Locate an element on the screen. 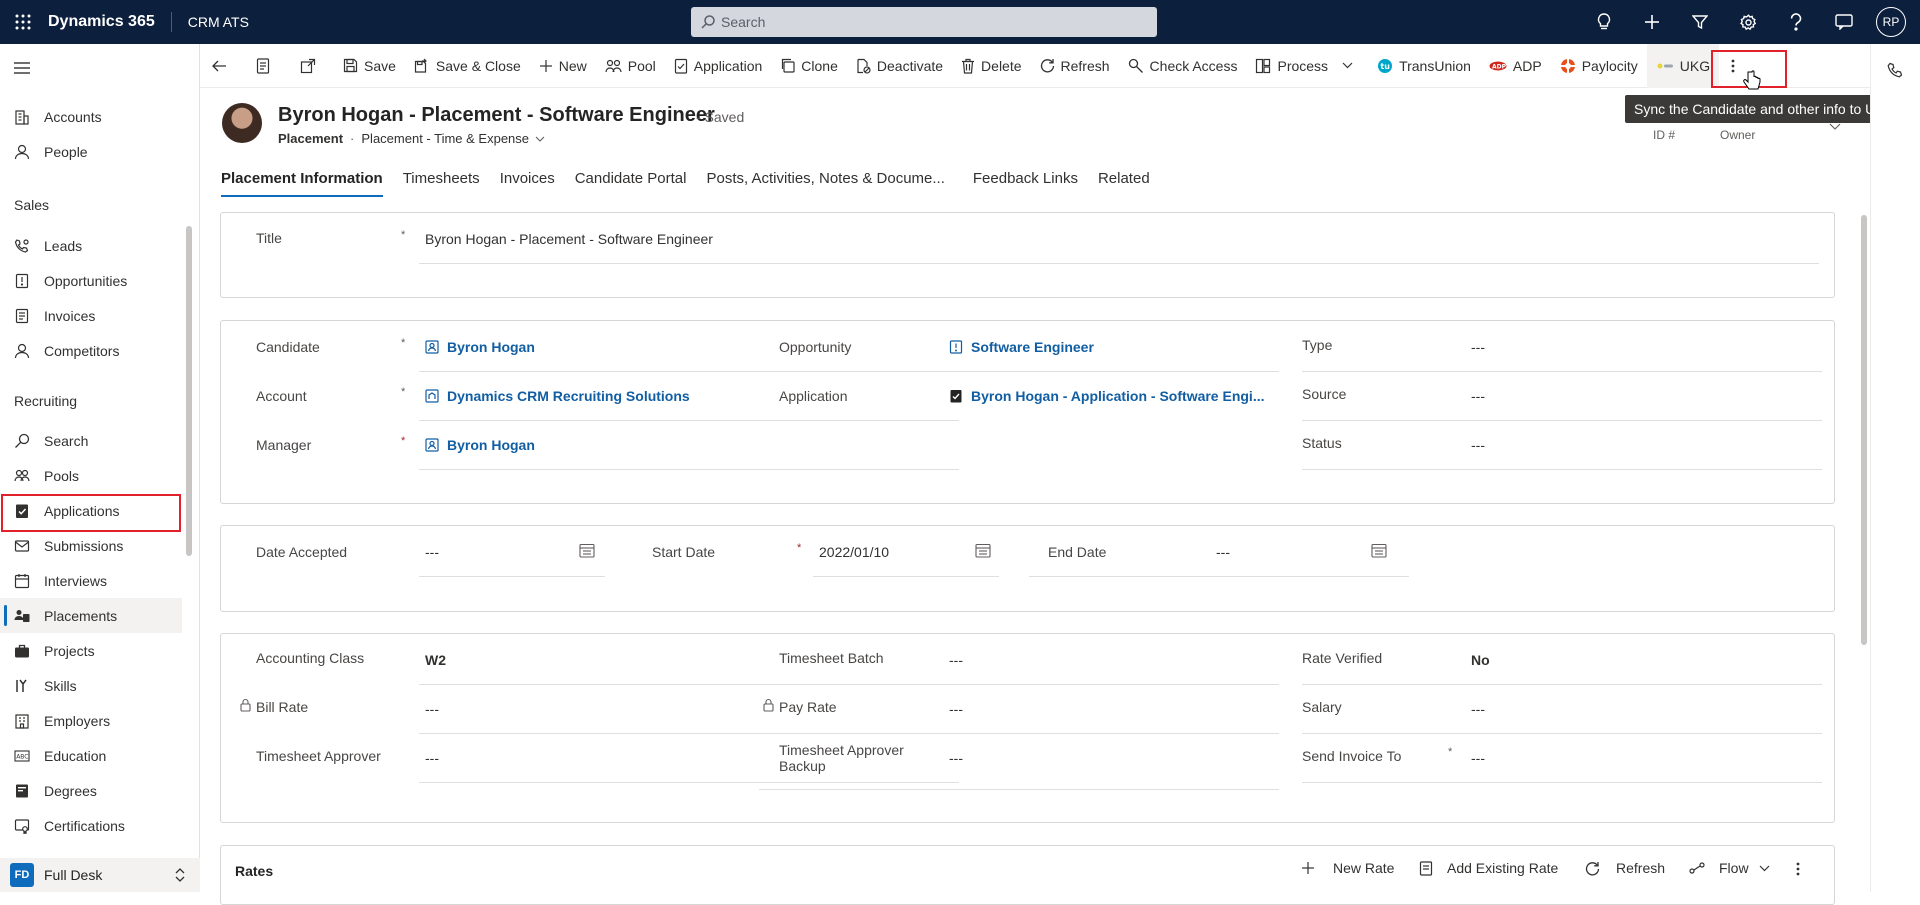 The image size is (1920, 905). transunion-button: tu TransUnion is located at coordinates (1424, 66).